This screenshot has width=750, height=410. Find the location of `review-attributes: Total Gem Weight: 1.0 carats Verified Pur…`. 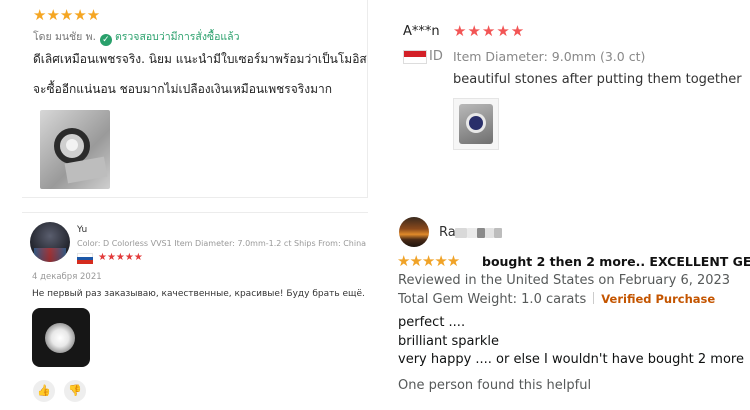

review-attributes: Total Gem Weight: 1.0 carats Verified Pur… is located at coordinates (556, 299).